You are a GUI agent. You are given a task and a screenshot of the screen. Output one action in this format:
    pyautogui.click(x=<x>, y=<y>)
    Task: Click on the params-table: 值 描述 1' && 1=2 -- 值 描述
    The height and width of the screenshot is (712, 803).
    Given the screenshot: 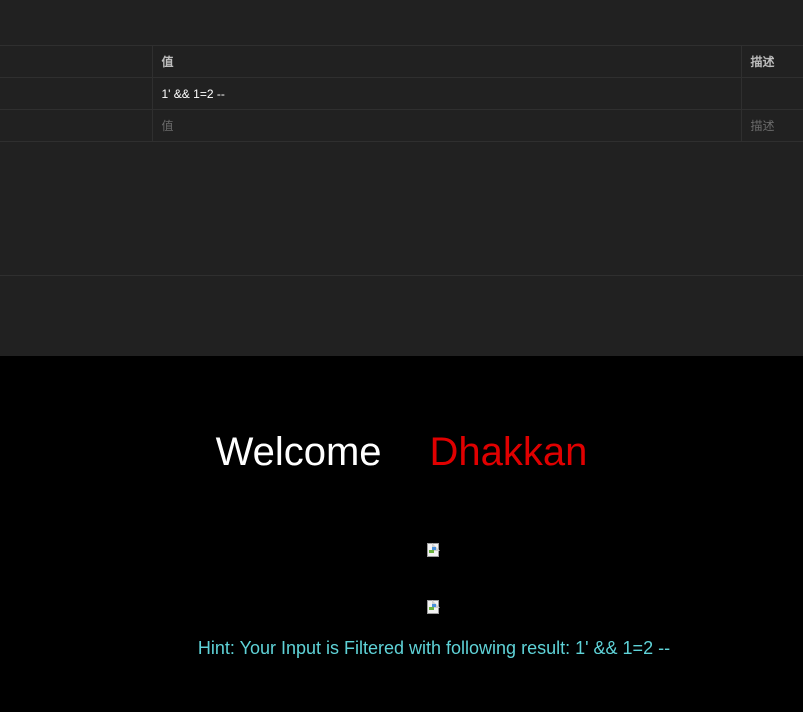 What is the action you would take?
    pyautogui.click(x=401, y=93)
    